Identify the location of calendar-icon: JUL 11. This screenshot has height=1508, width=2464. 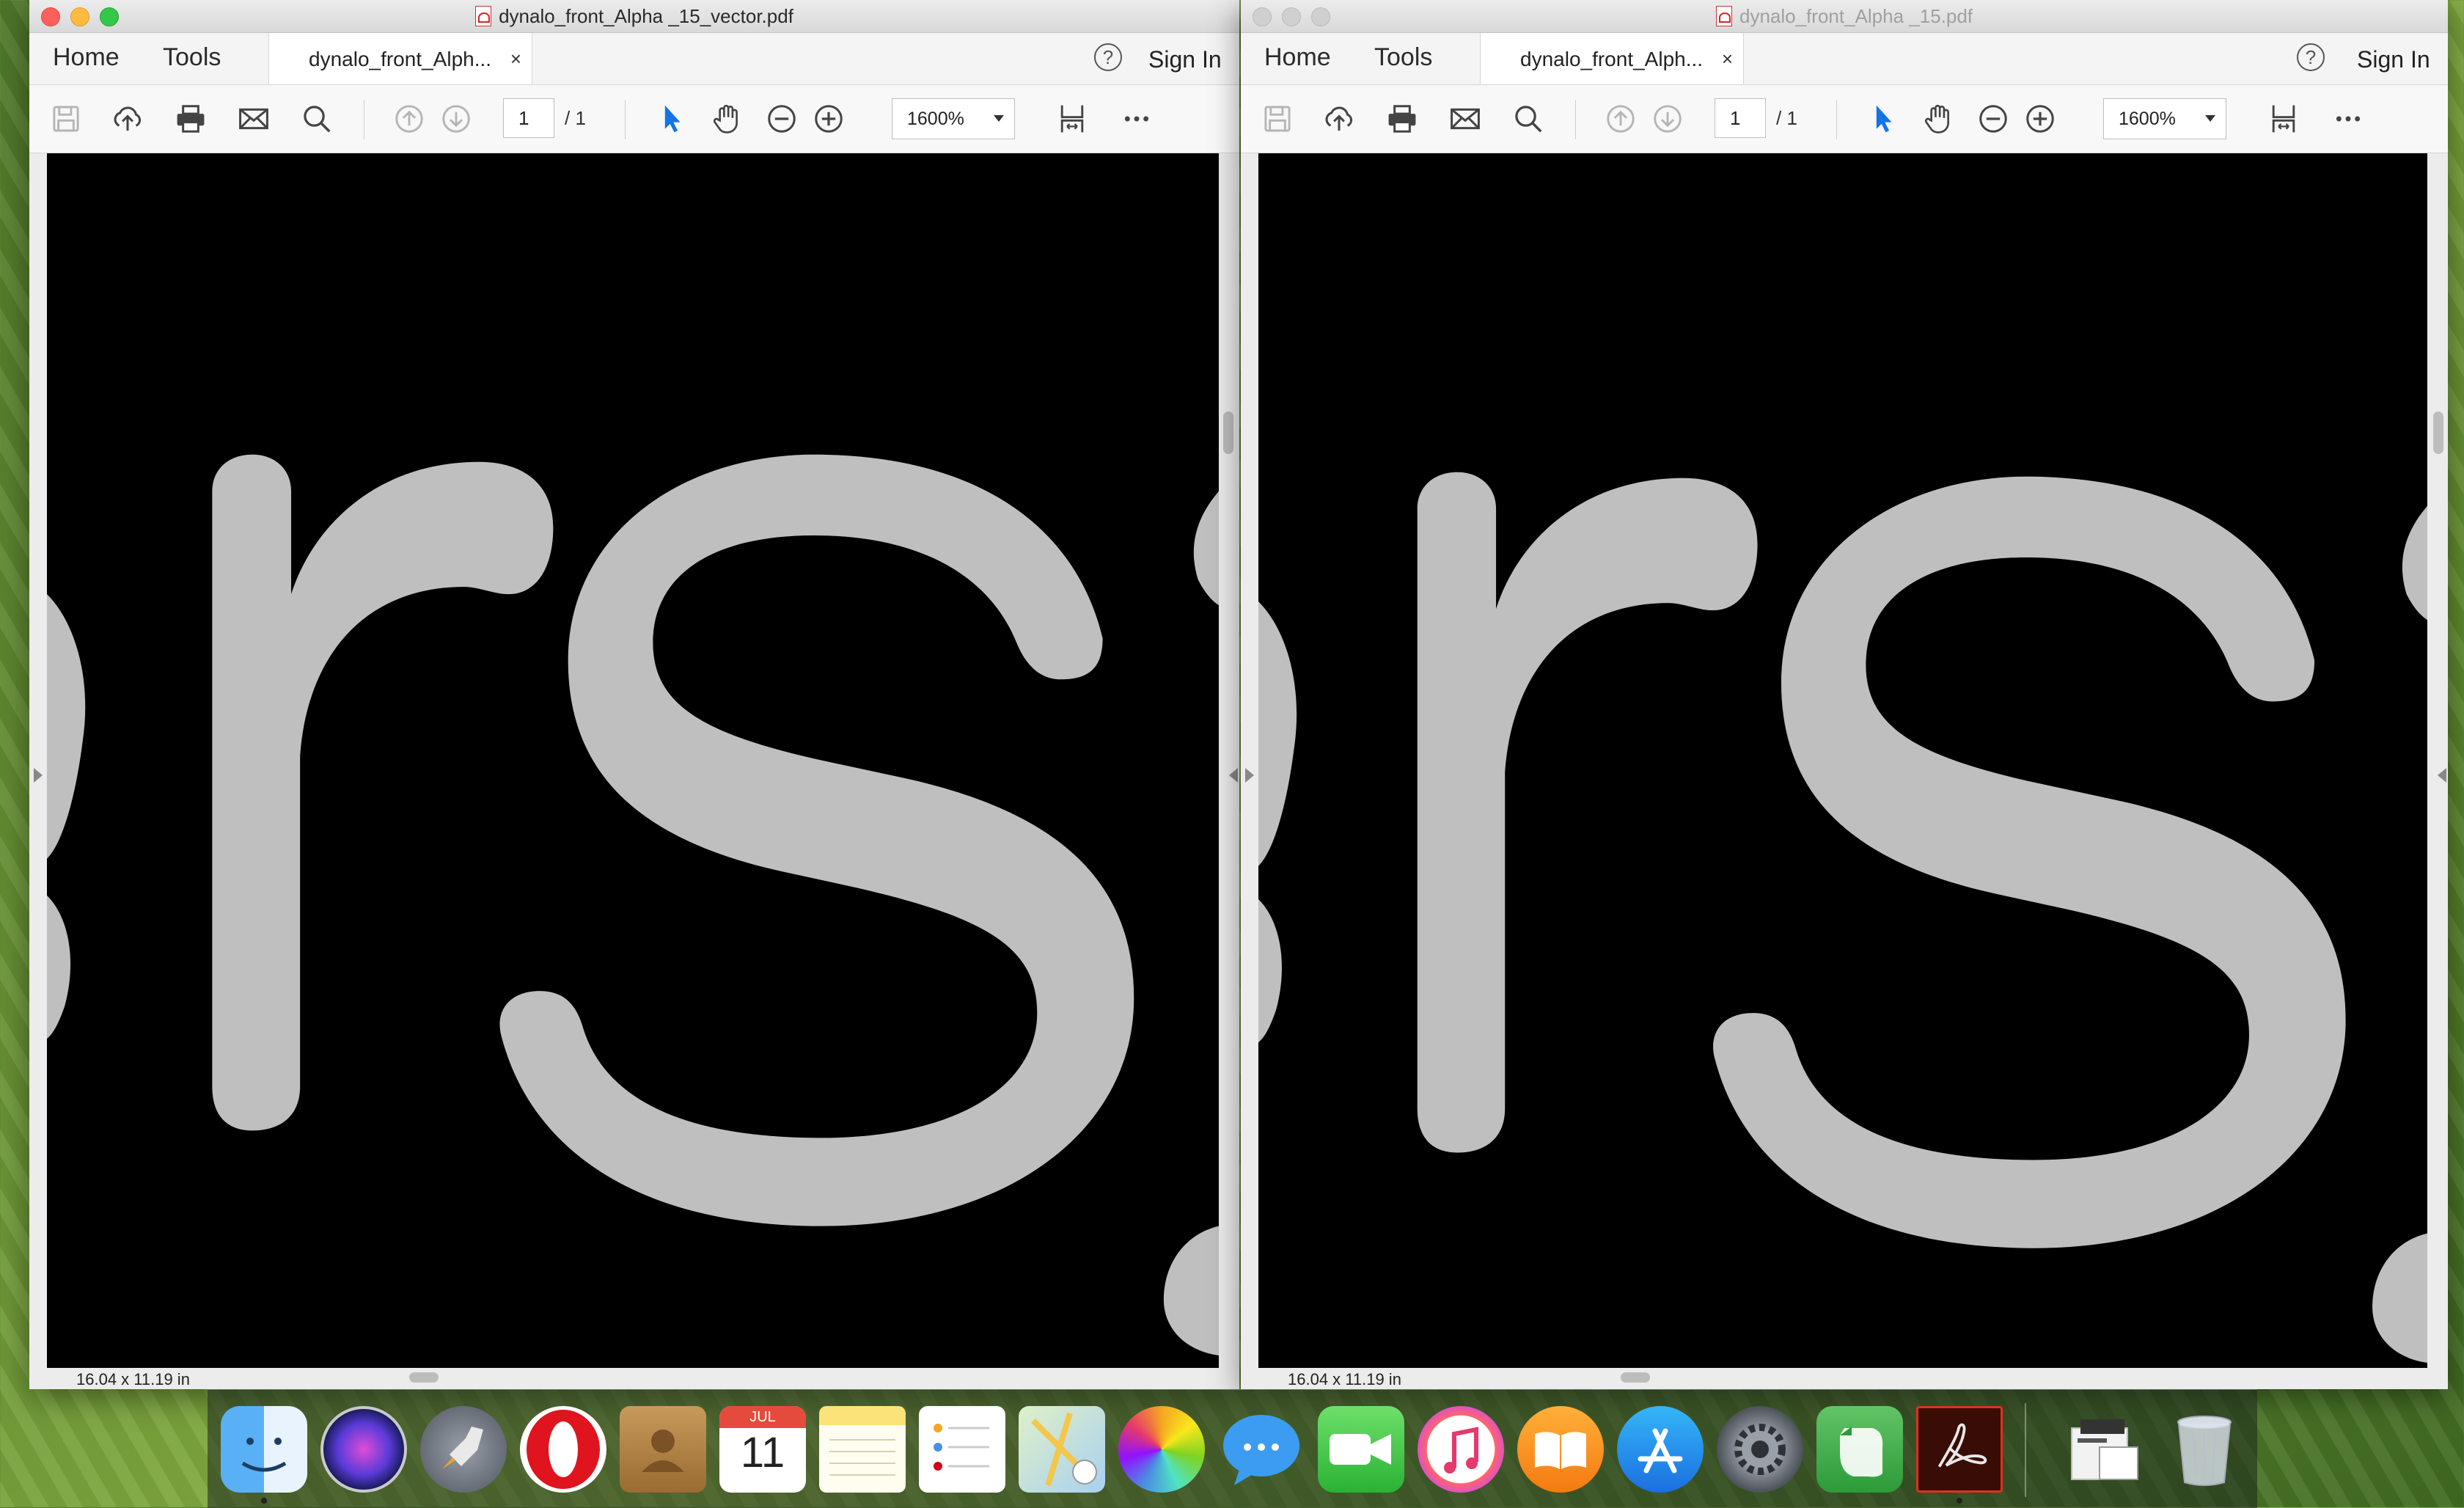
(762, 1449).